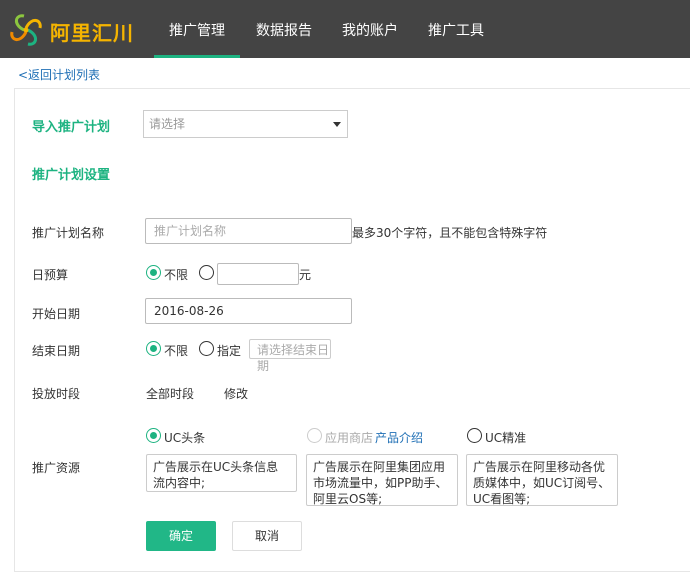  Describe the element at coordinates (337, 124) in the screenshot. I see `chevron-down-icon` at that location.